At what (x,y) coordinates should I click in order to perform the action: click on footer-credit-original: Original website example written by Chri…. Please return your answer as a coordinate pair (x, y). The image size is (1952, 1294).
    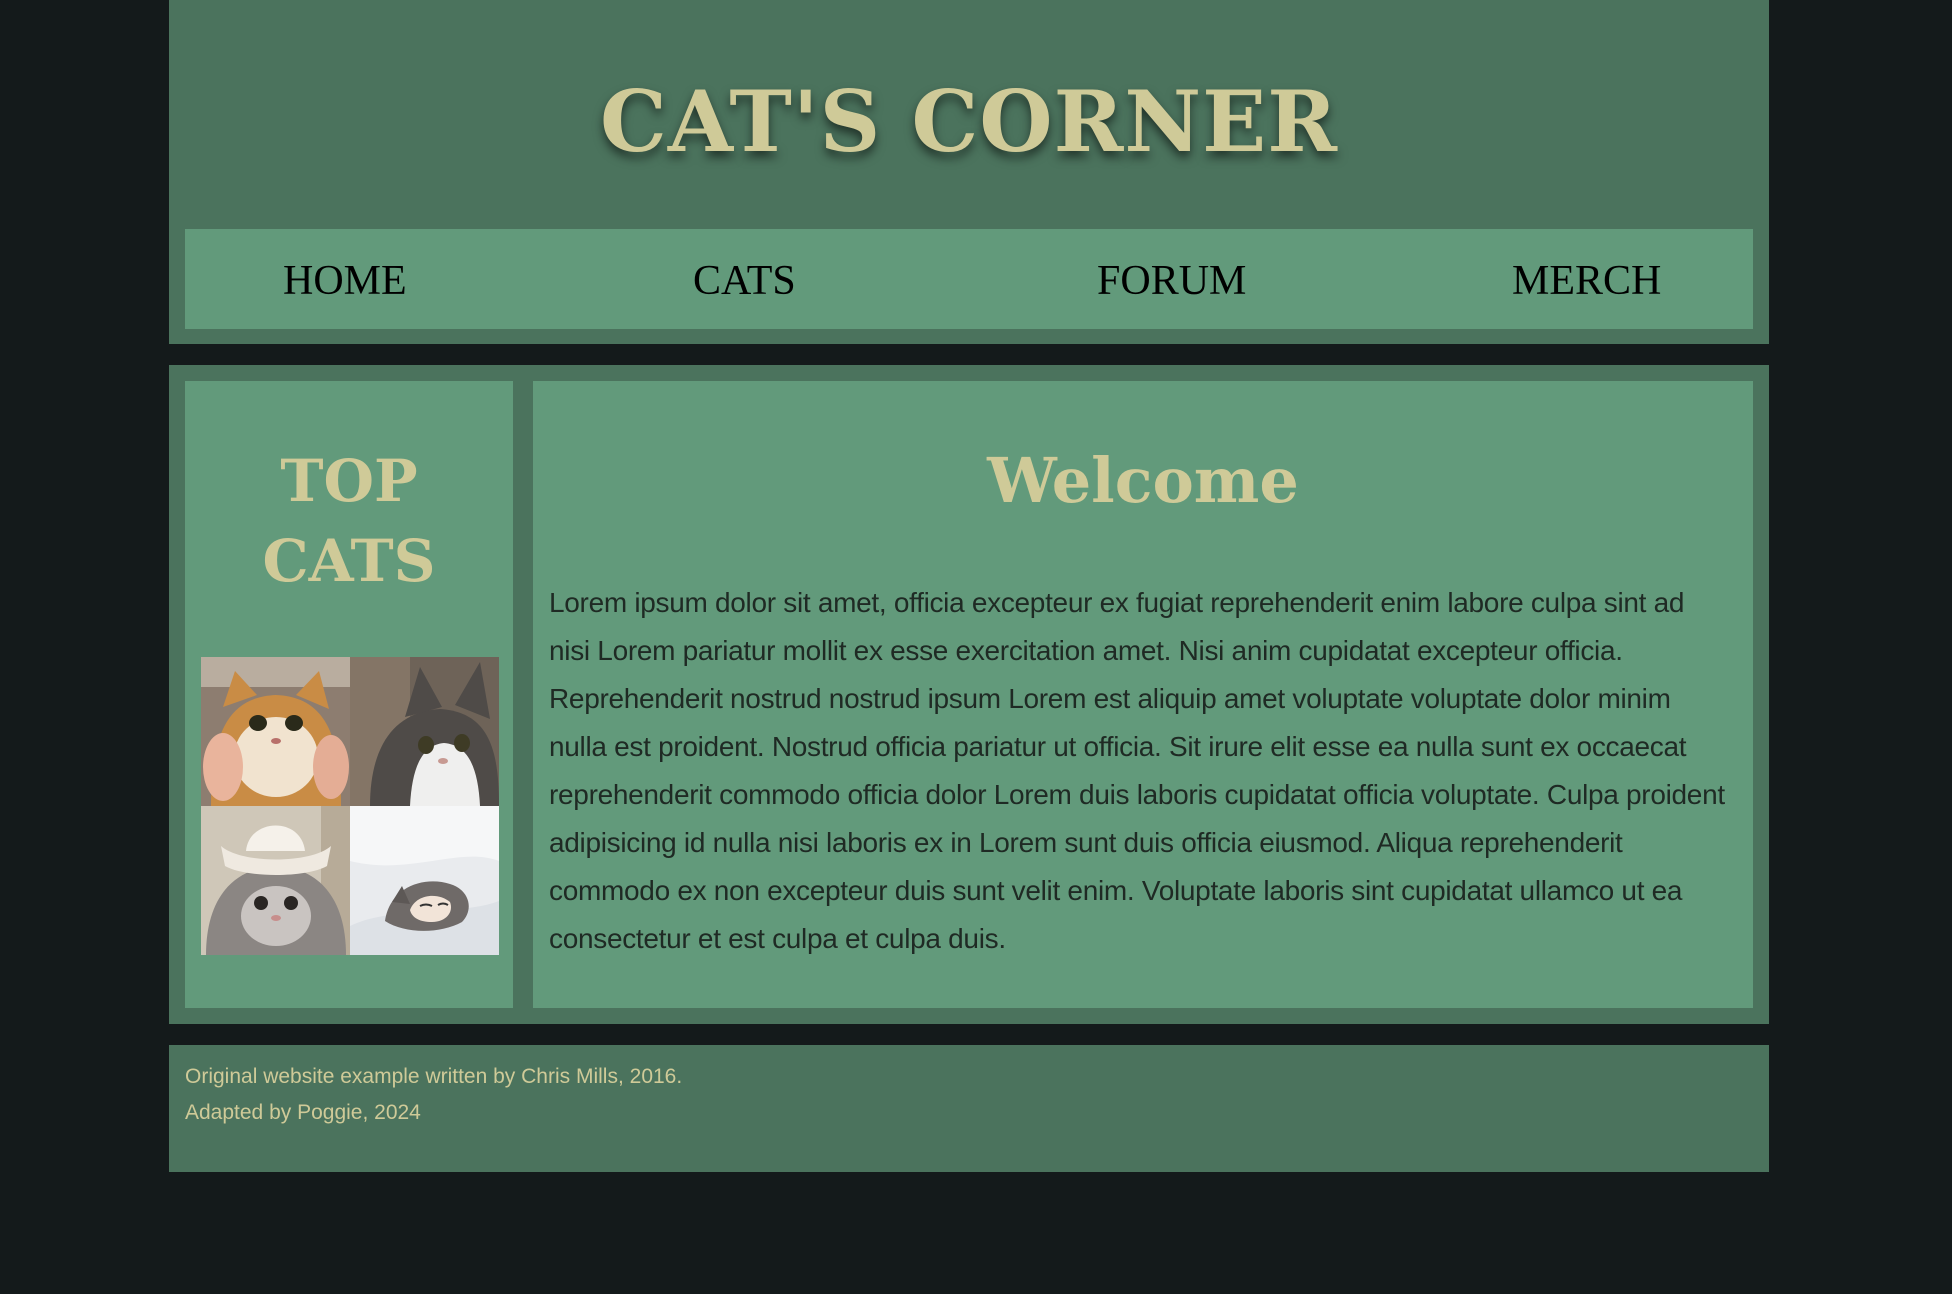
    Looking at the image, I should click on (434, 1076).